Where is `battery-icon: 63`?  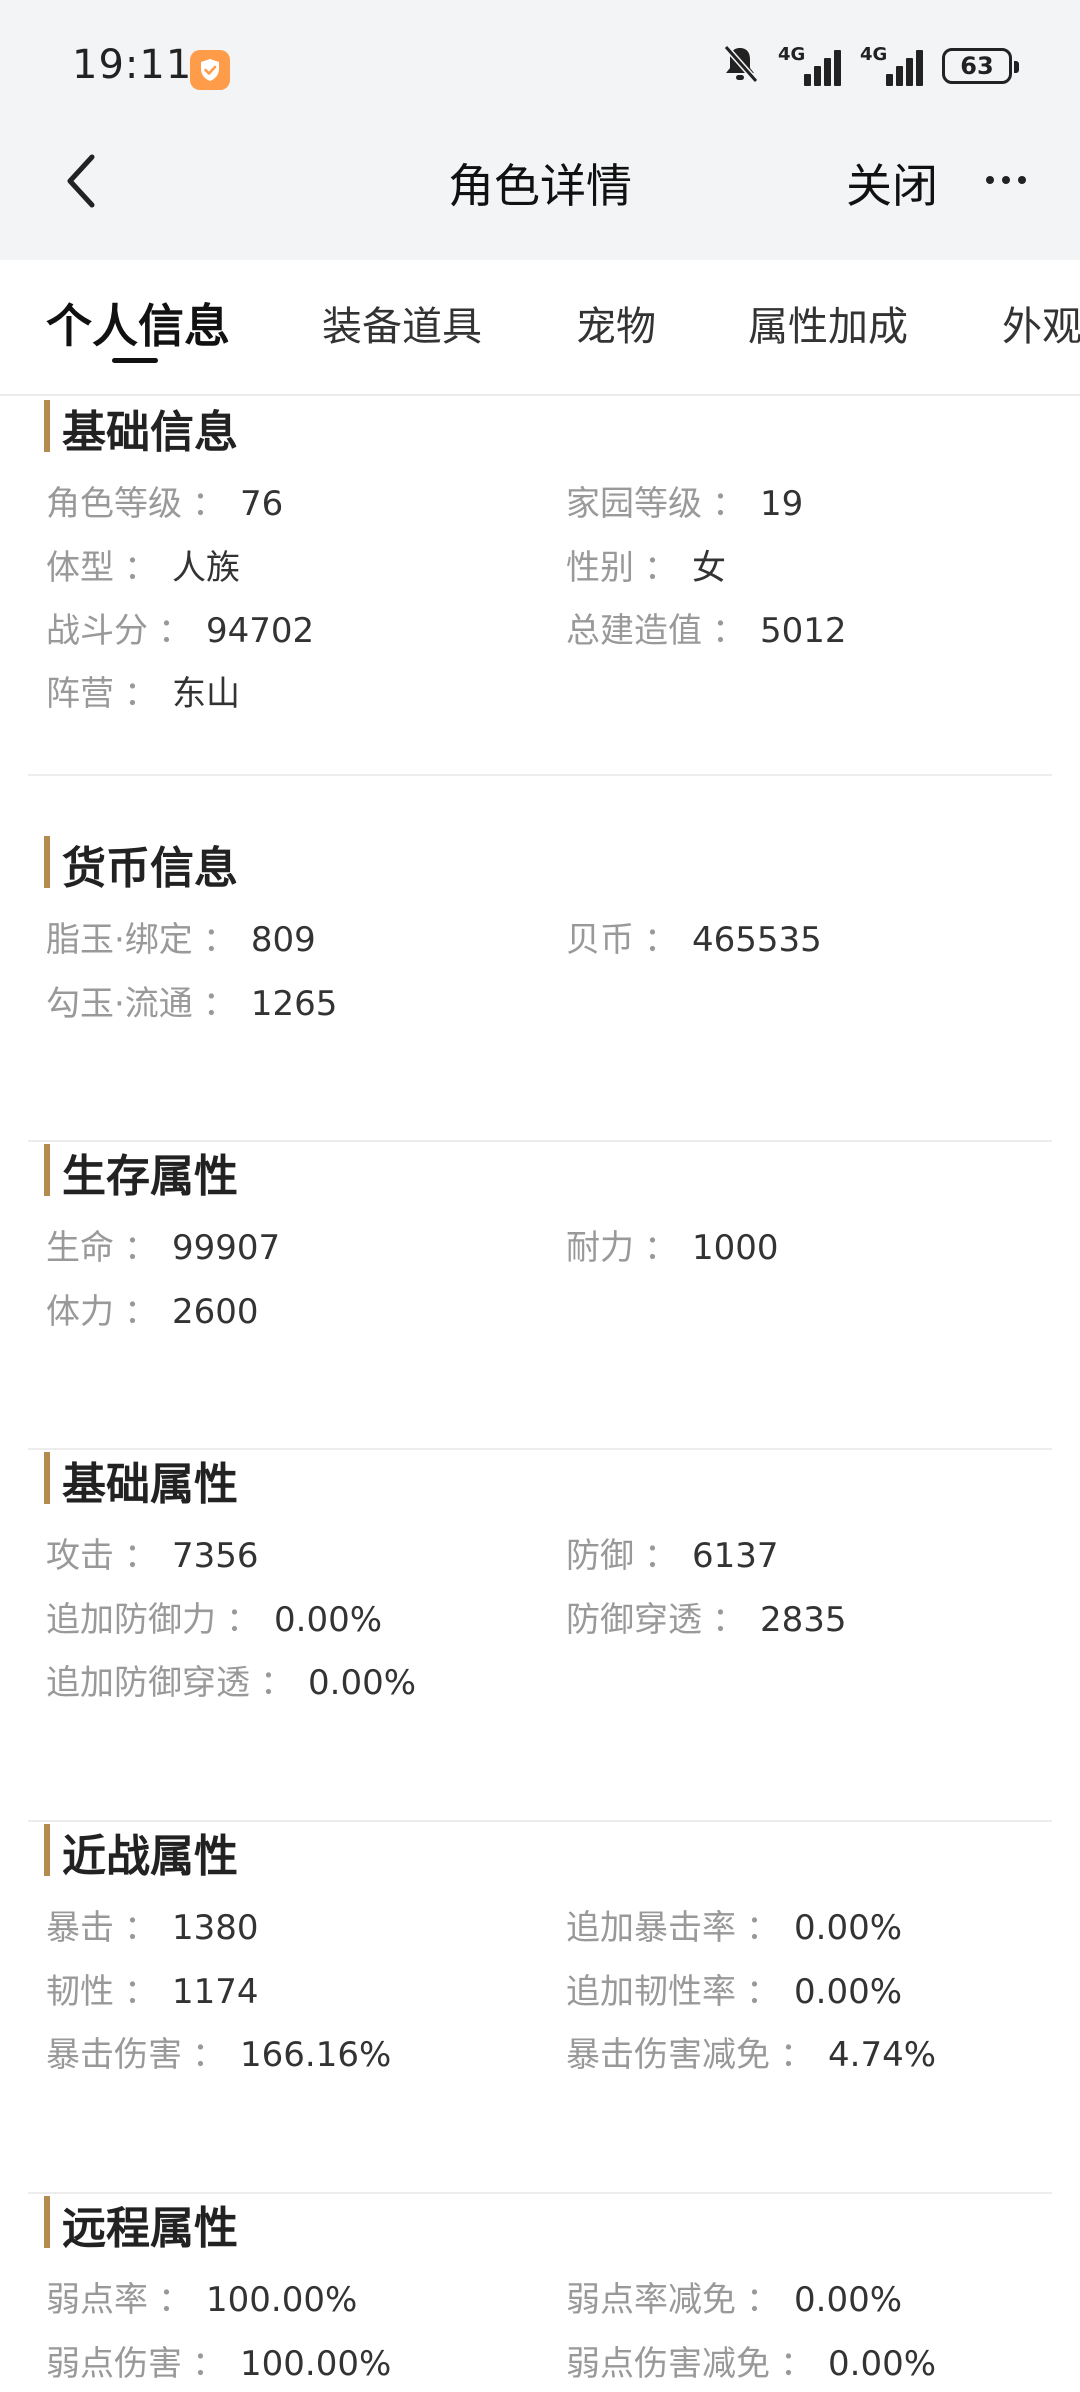
battery-icon: 63 is located at coordinates (980, 66).